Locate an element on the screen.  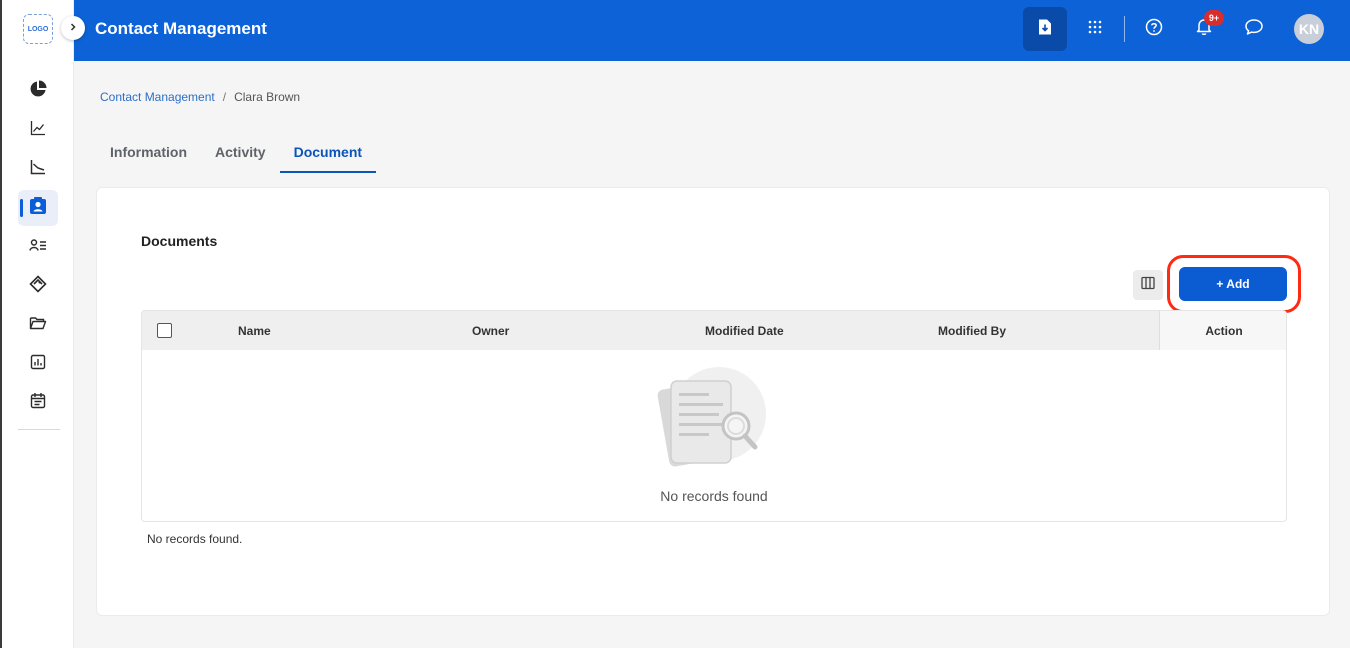
column-header-action: Action is located at coordinates (1222, 330).